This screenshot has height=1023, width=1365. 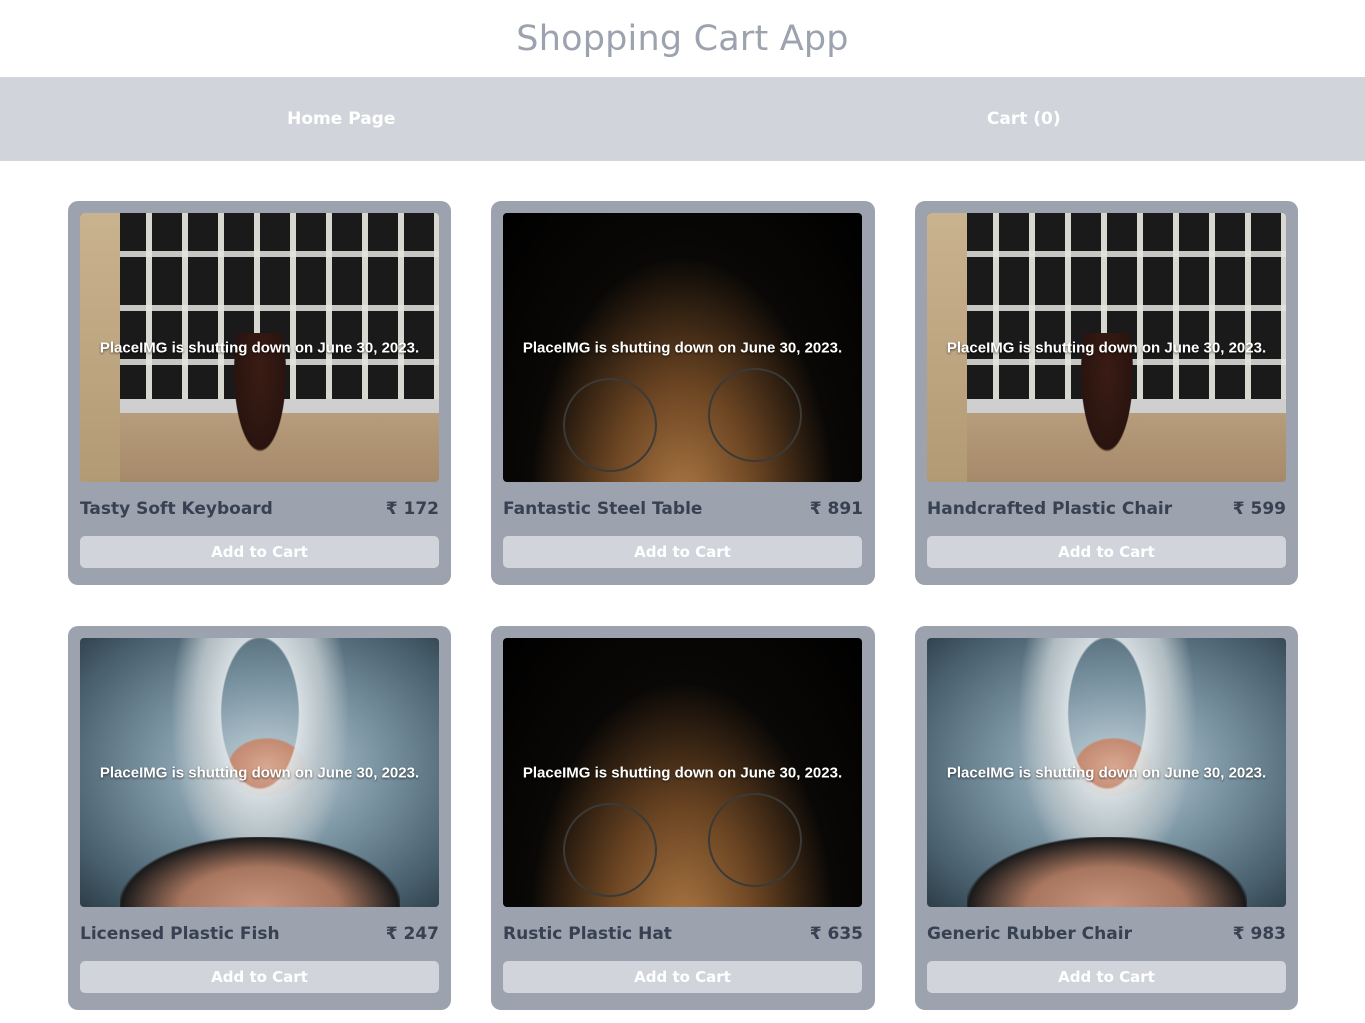 I want to click on product-price: ₹ 247, so click(x=412, y=934).